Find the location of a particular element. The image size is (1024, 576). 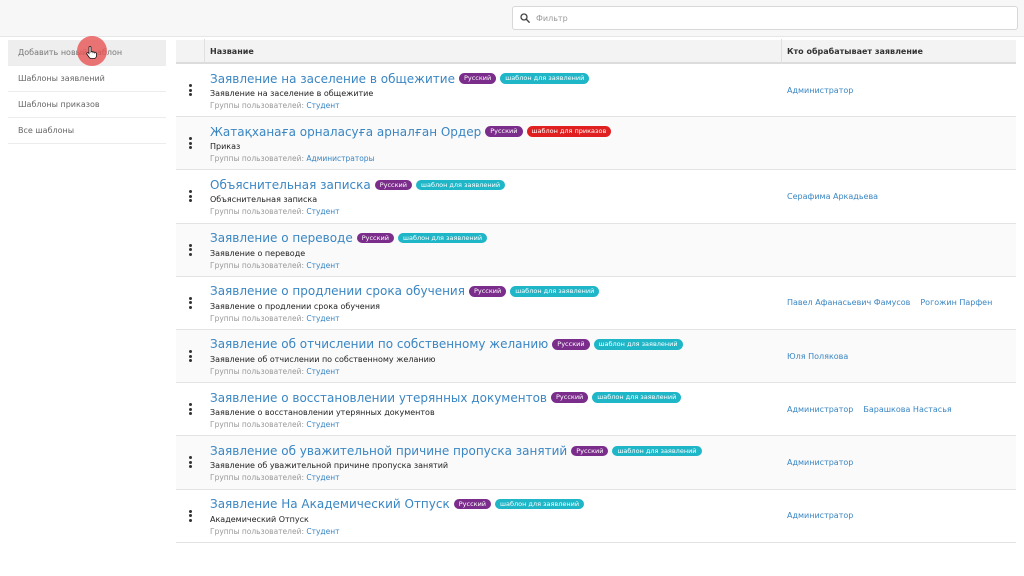

user-groups: Группы пользователей: Администраторы is located at coordinates (496, 158).